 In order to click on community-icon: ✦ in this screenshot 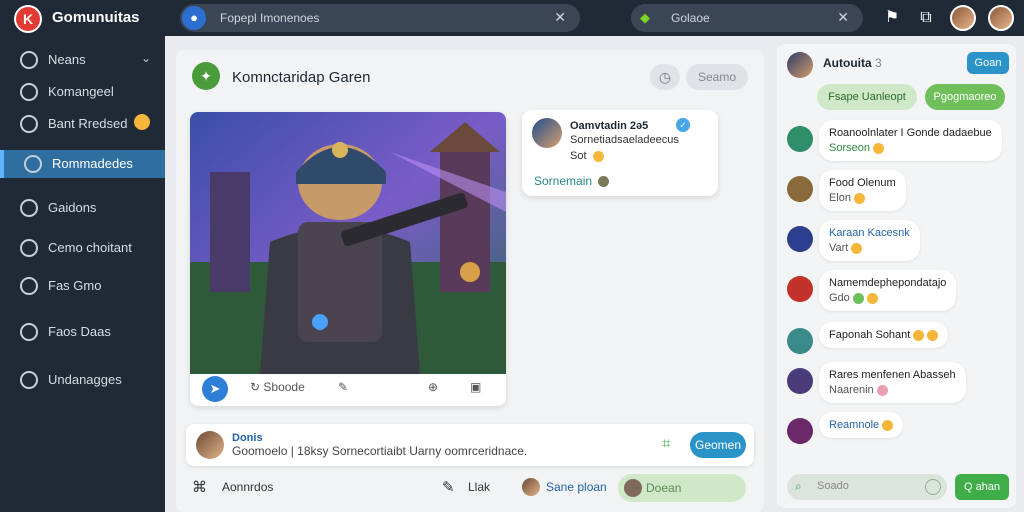, I will do `click(206, 76)`.